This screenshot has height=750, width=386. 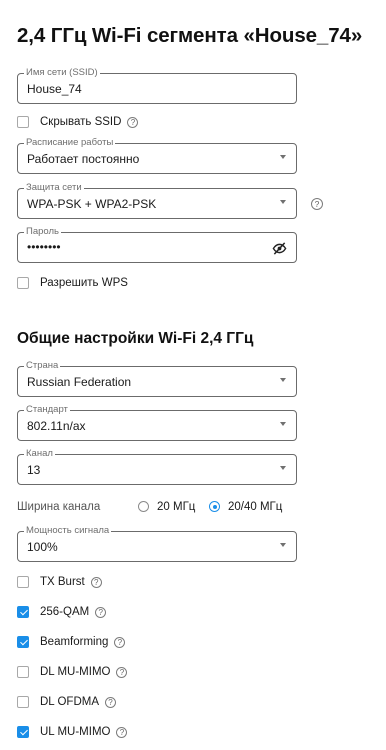 I want to click on ul-mu-mimo-label: UL MU-MIMO, so click(x=75, y=732).